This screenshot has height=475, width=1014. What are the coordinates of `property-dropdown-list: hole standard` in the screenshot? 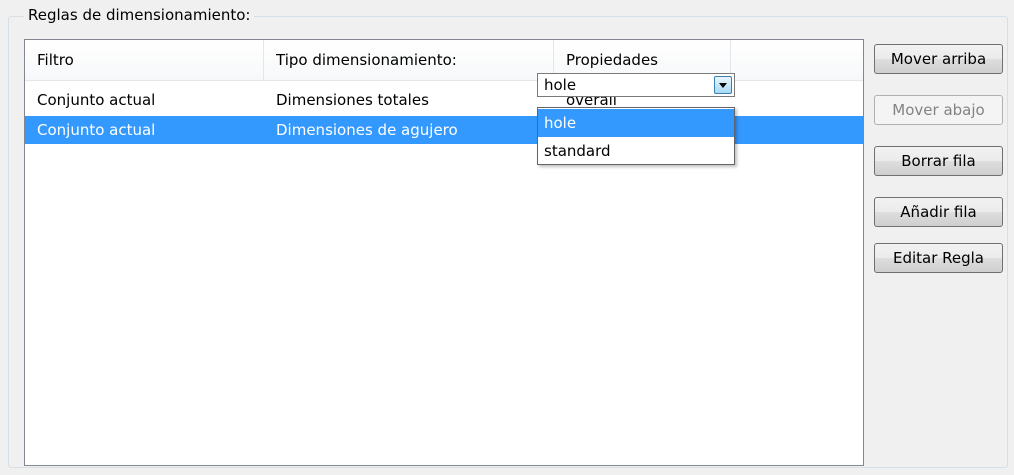 It's located at (636, 136).